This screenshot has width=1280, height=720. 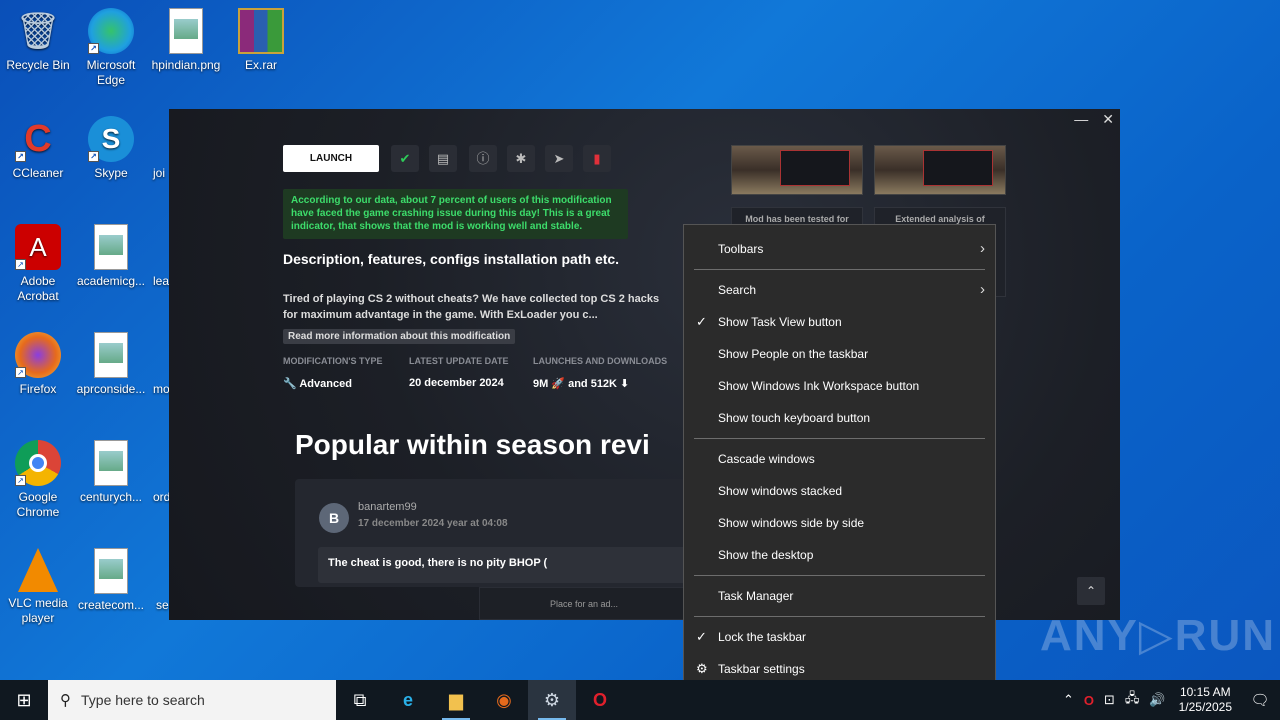 I want to click on menu-item-show-task-view: ✓ Show Task View button, so click(x=839, y=322).